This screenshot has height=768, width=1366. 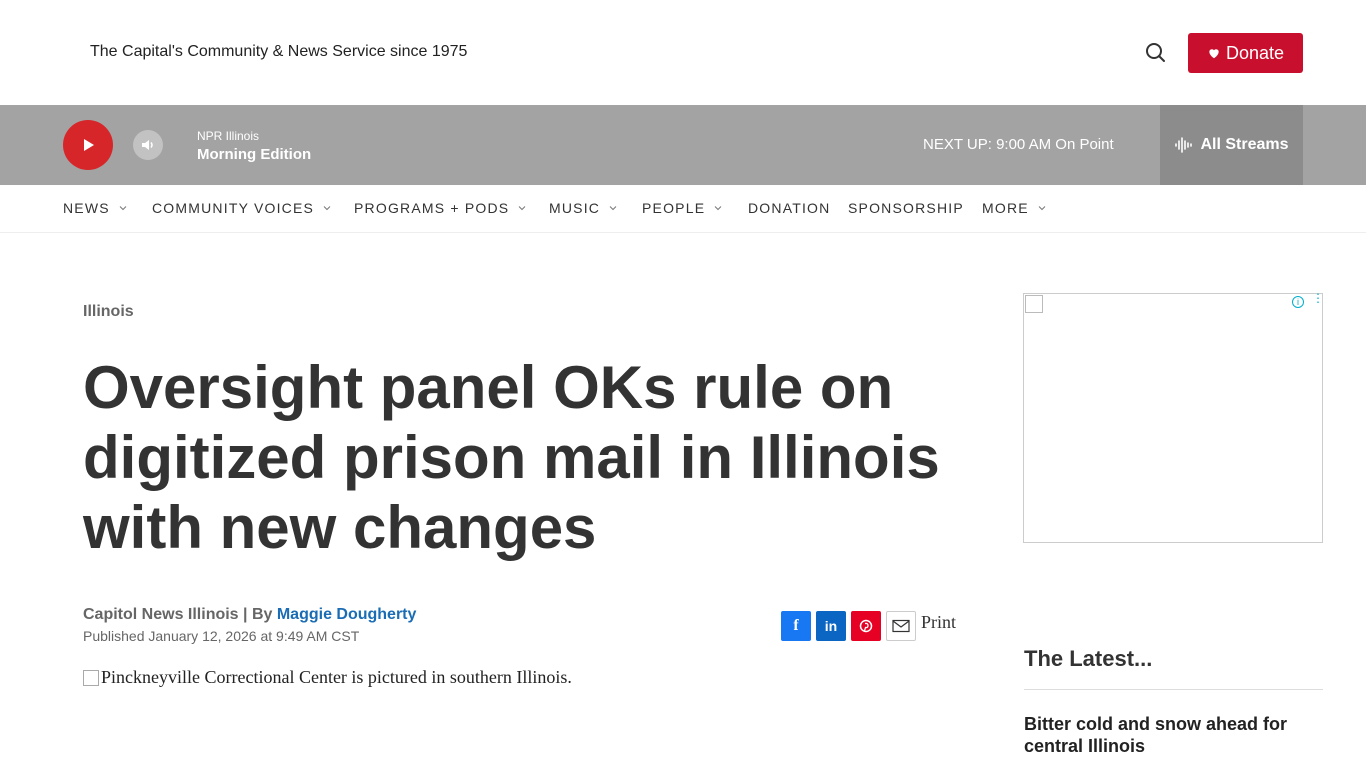 I want to click on nav-item-donation: DONATION, so click(x=789, y=208).